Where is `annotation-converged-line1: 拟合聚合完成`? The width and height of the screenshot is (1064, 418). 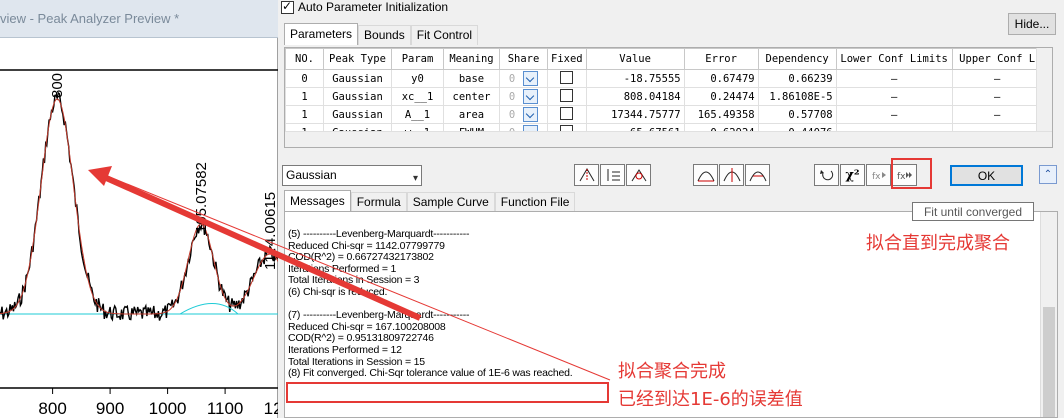
annotation-converged-line1: 拟合聚合完成 is located at coordinates (672, 371).